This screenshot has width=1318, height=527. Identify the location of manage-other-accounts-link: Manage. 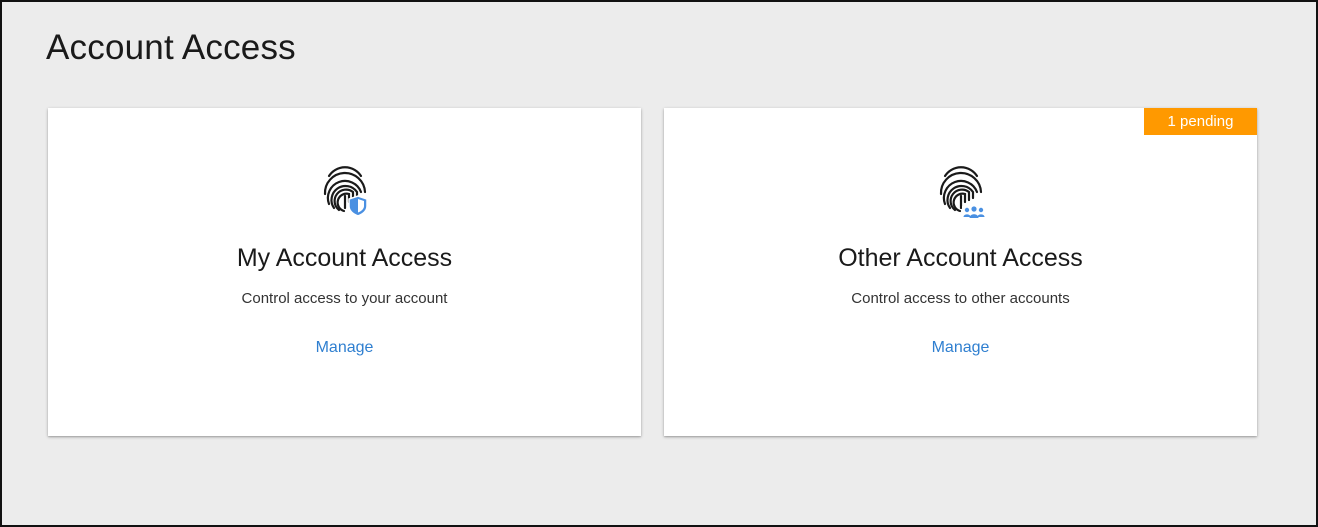
(961, 348).